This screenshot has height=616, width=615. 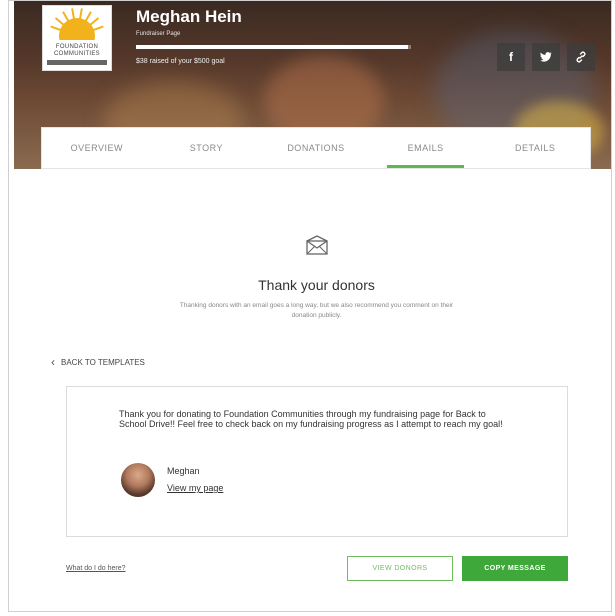 What do you see at coordinates (317, 245) in the screenshot?
I see `envelope-icon` at bounding box center [317, 245].